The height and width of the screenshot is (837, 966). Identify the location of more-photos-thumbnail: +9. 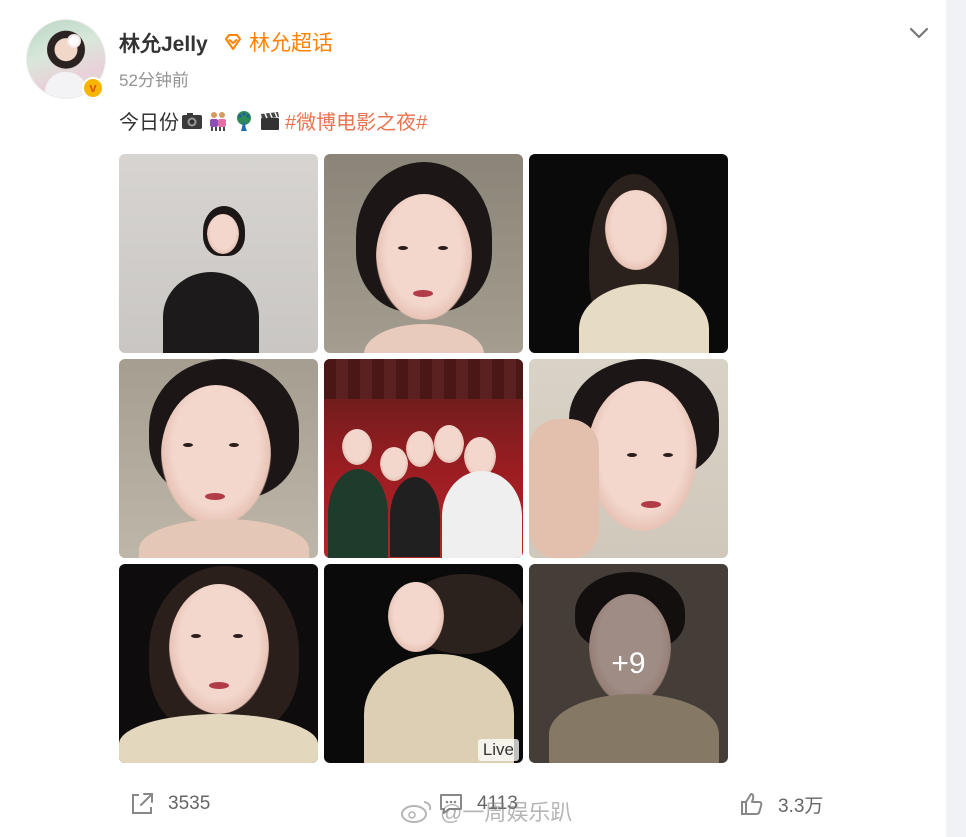
(628, 663).